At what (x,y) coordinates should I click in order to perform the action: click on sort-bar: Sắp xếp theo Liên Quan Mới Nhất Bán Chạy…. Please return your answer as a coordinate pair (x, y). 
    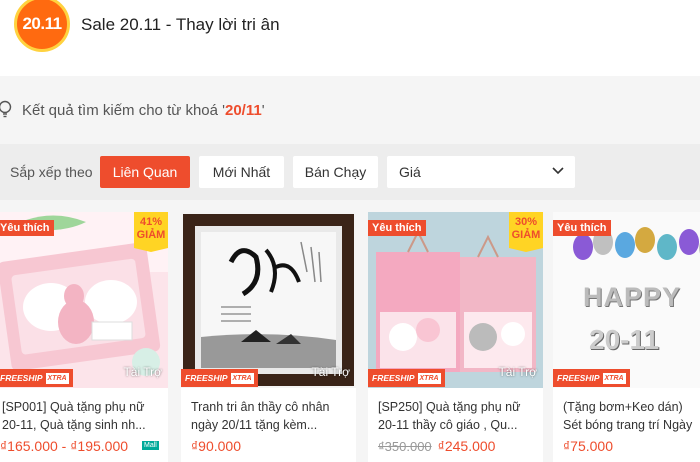
    Looking at the image, I should click on (350, 172).